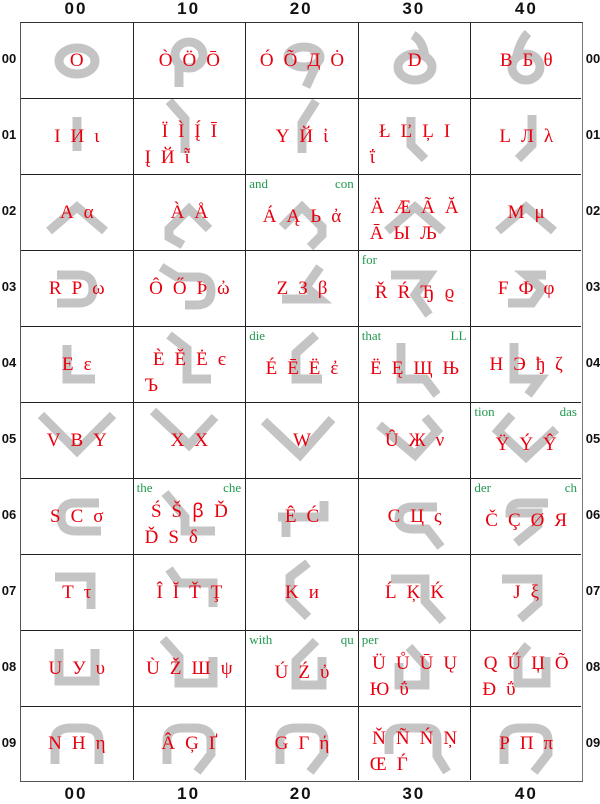 The width and height of the screenshot is (600, 804). I want to click on glyph-character: В, so click(506, 60).